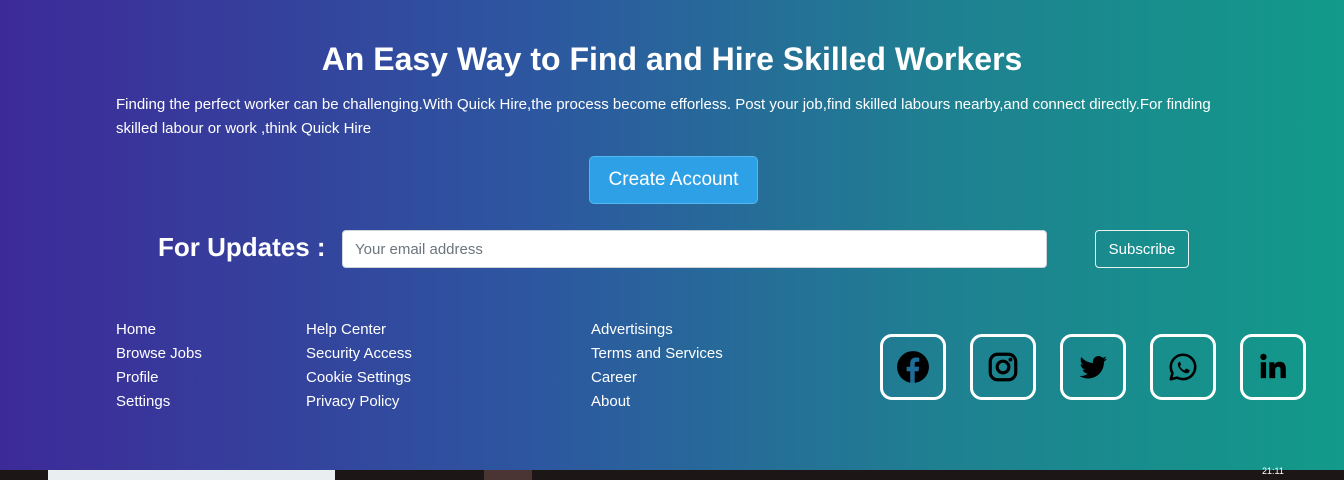 The width and height of the screenshot is (1344, 480). What do you see at coordinates (1142, 249) in the screenshot?
I see `subscribe-button: Subscribe` at bounding box center [1142, 249].